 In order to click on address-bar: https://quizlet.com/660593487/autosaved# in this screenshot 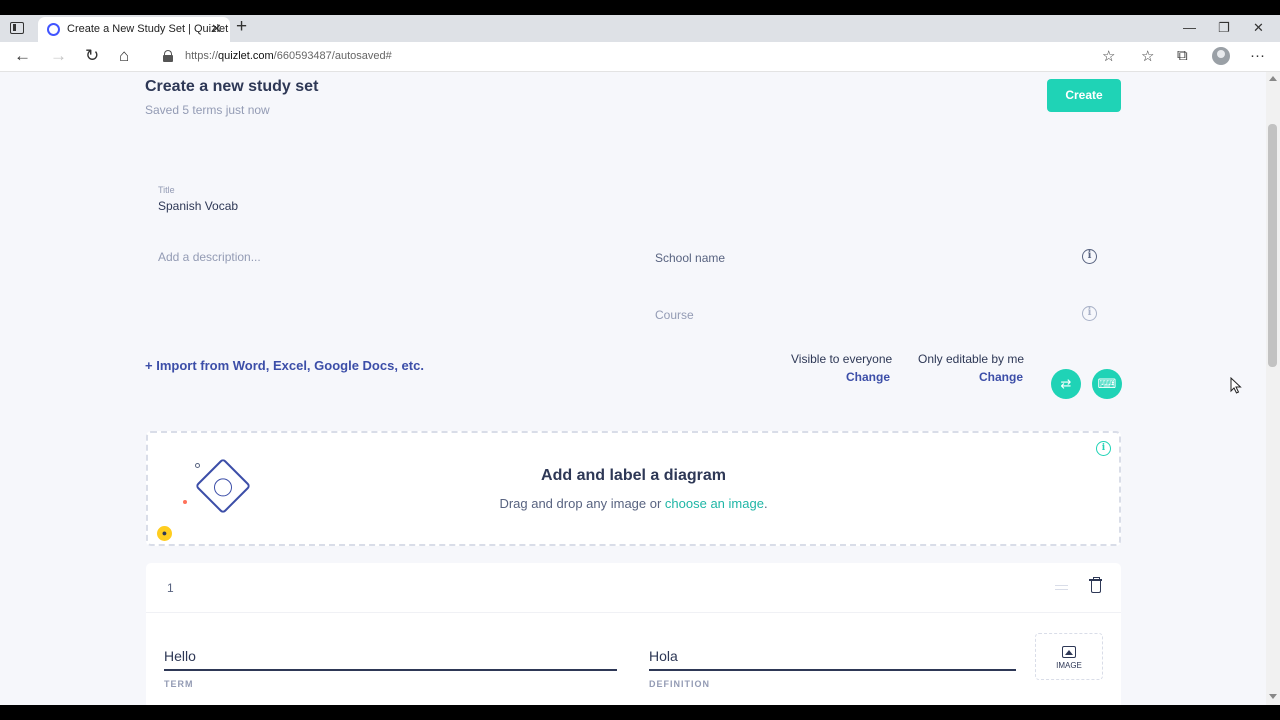, I will do `click(640, 57)`.